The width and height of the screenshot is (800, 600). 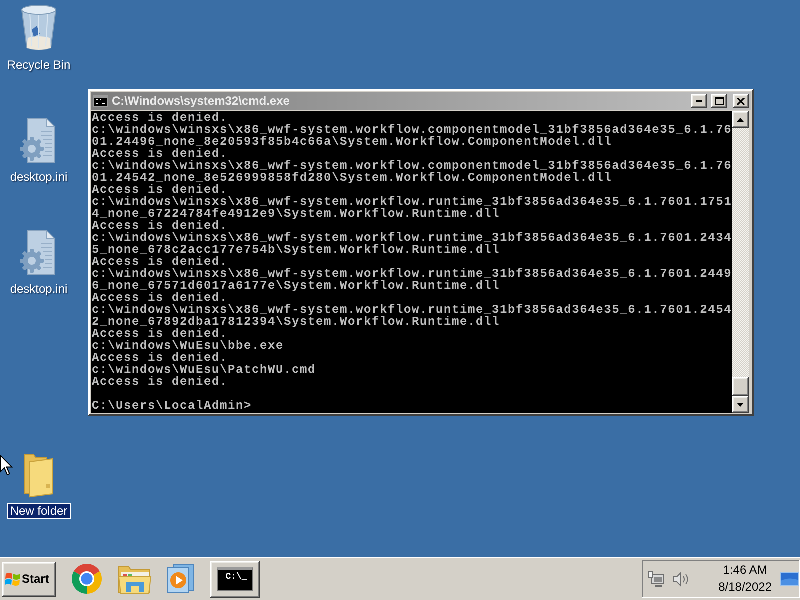 I want to click on console-line: c:\windows\WuEsu\PatchWU.cmd, so click(x=204, y=370).